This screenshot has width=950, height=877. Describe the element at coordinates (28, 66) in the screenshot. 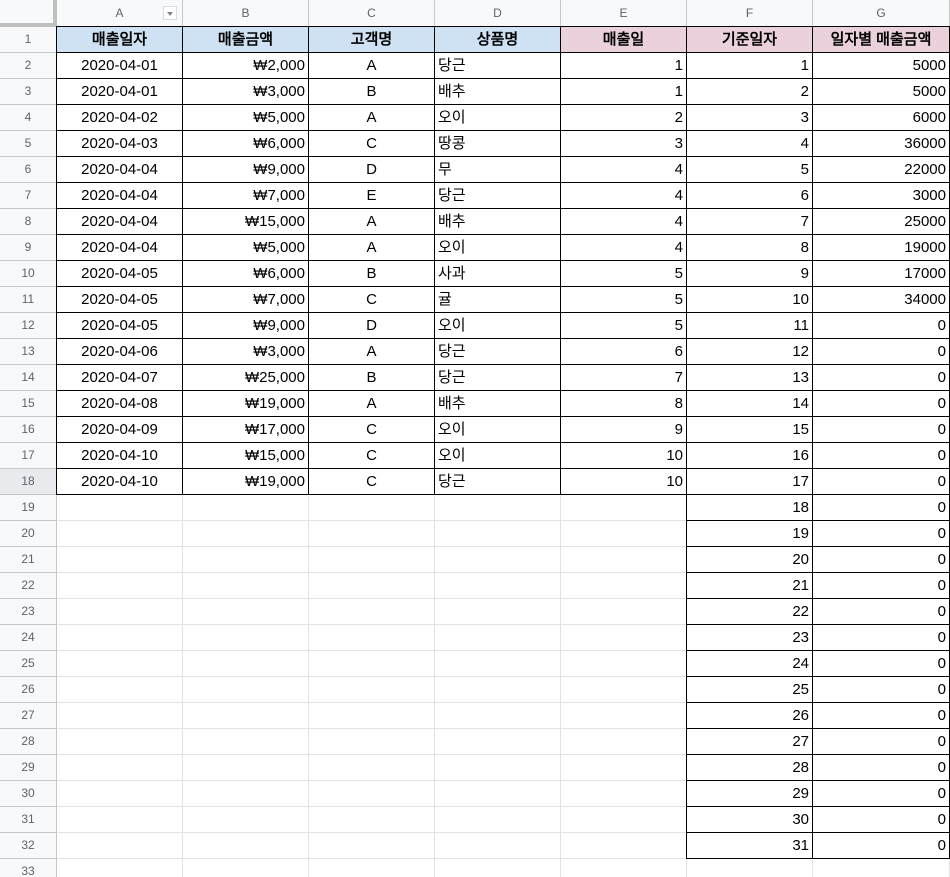

I see `row-header: 2` at that location.